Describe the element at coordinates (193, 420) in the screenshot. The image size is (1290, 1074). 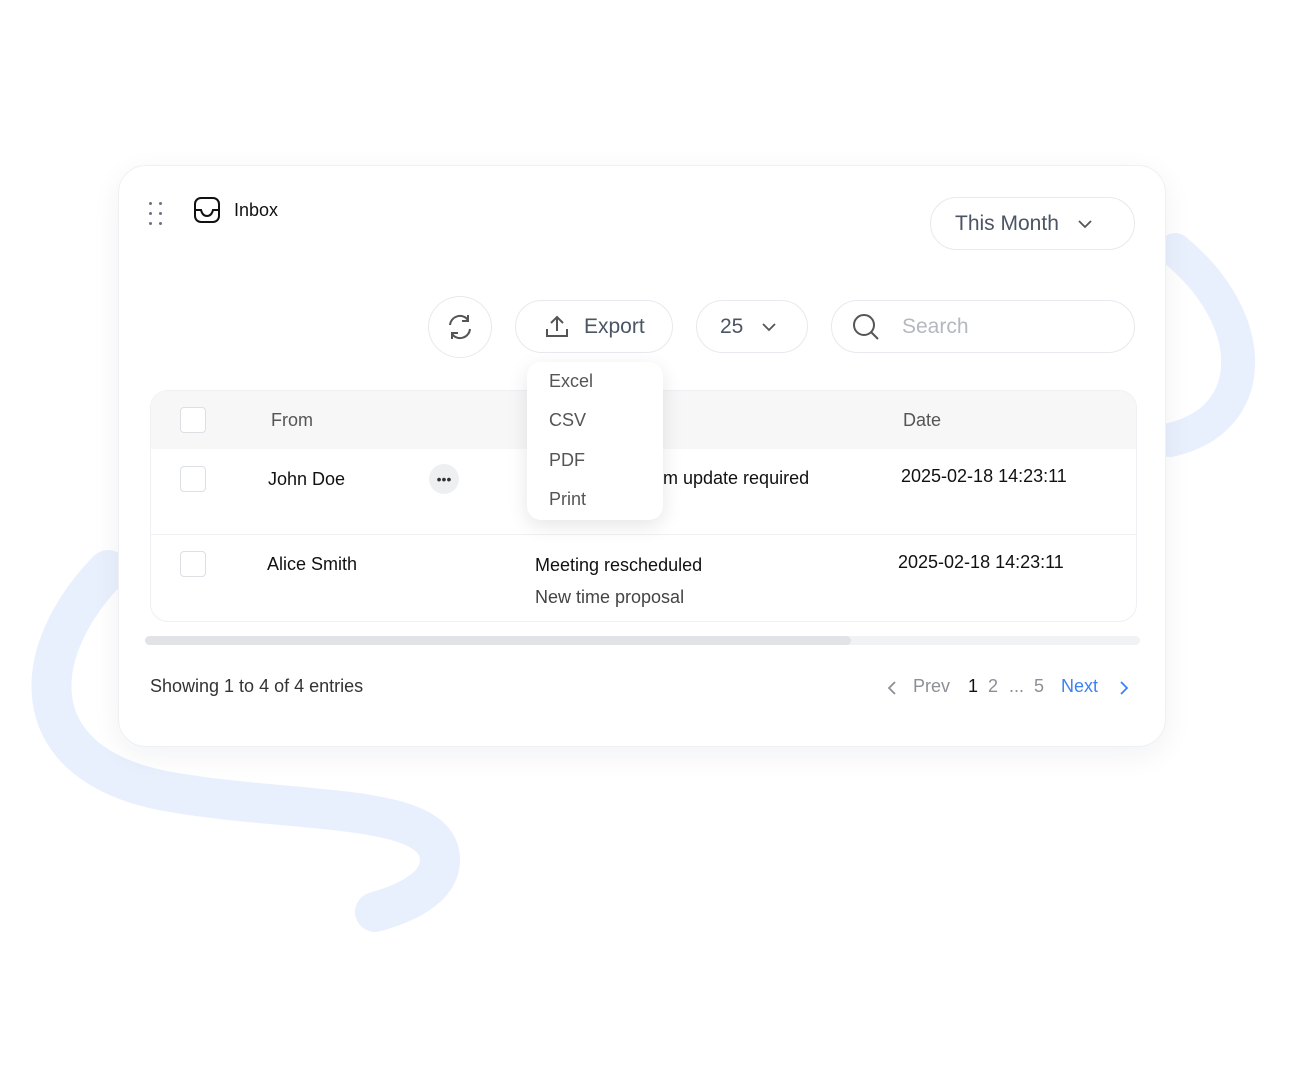
I see `select-all-checkbox` at that location.